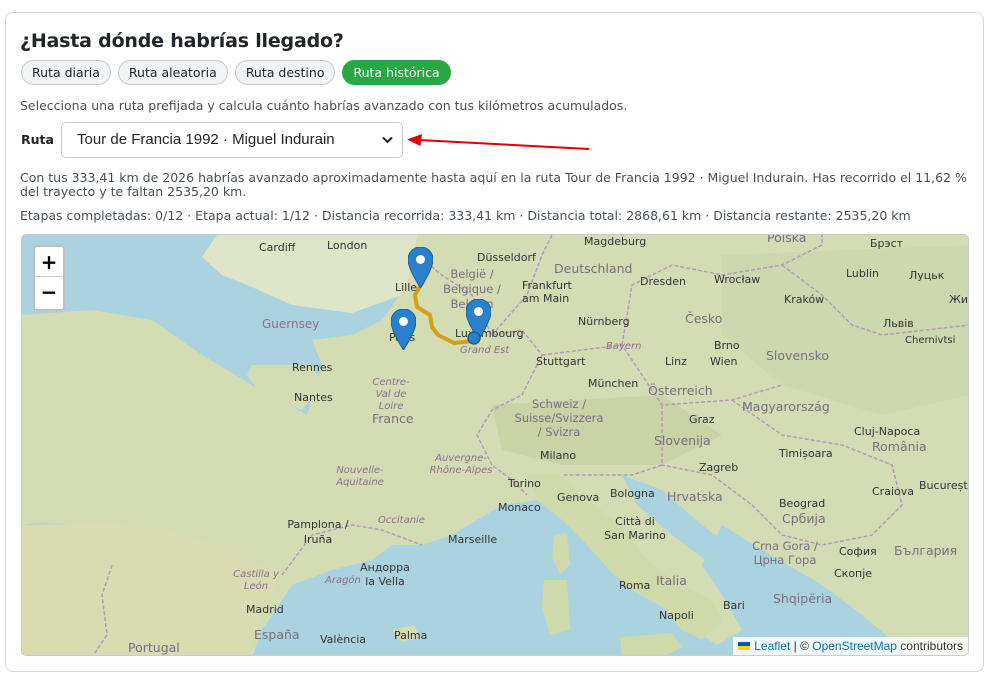  I want to click on map-label-espana: España, so click(277, 634).